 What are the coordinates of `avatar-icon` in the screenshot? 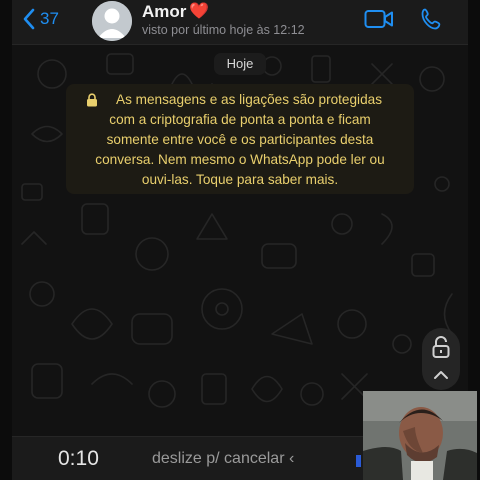 It's located at (112, 21).